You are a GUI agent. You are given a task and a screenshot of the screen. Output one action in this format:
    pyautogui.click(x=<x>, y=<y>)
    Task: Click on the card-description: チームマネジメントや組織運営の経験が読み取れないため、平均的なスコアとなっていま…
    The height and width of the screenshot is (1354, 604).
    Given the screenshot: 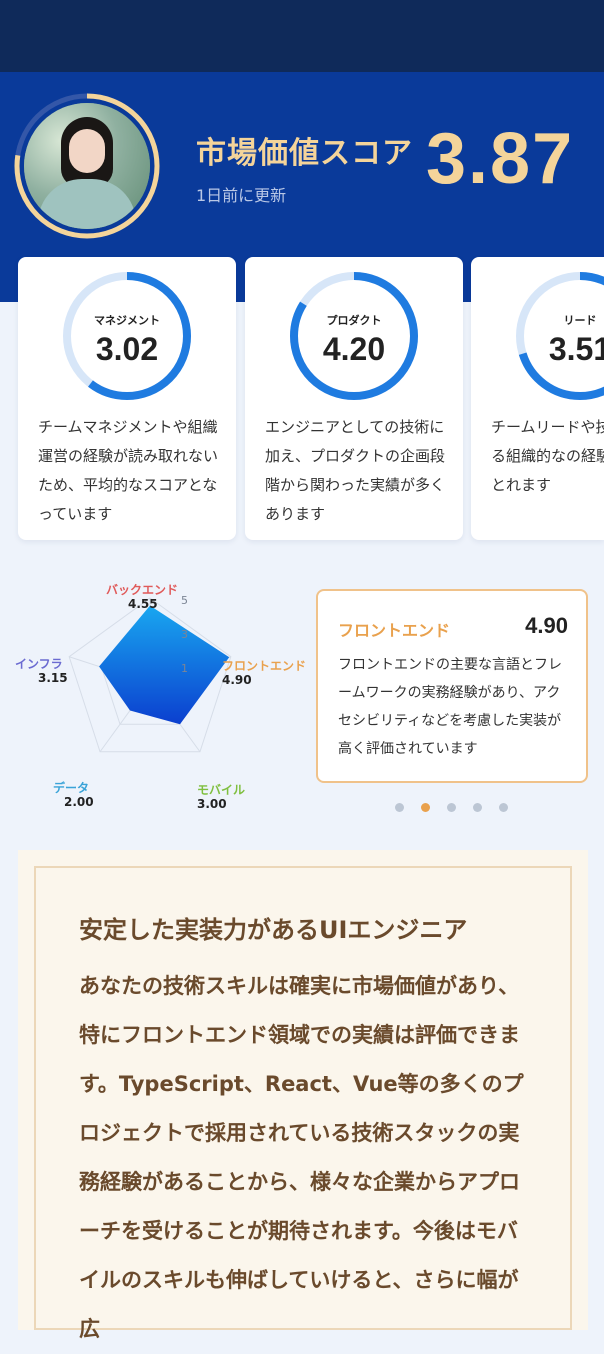 What is the action you would take?
    pyautogui.click(x=128, y=470)
    